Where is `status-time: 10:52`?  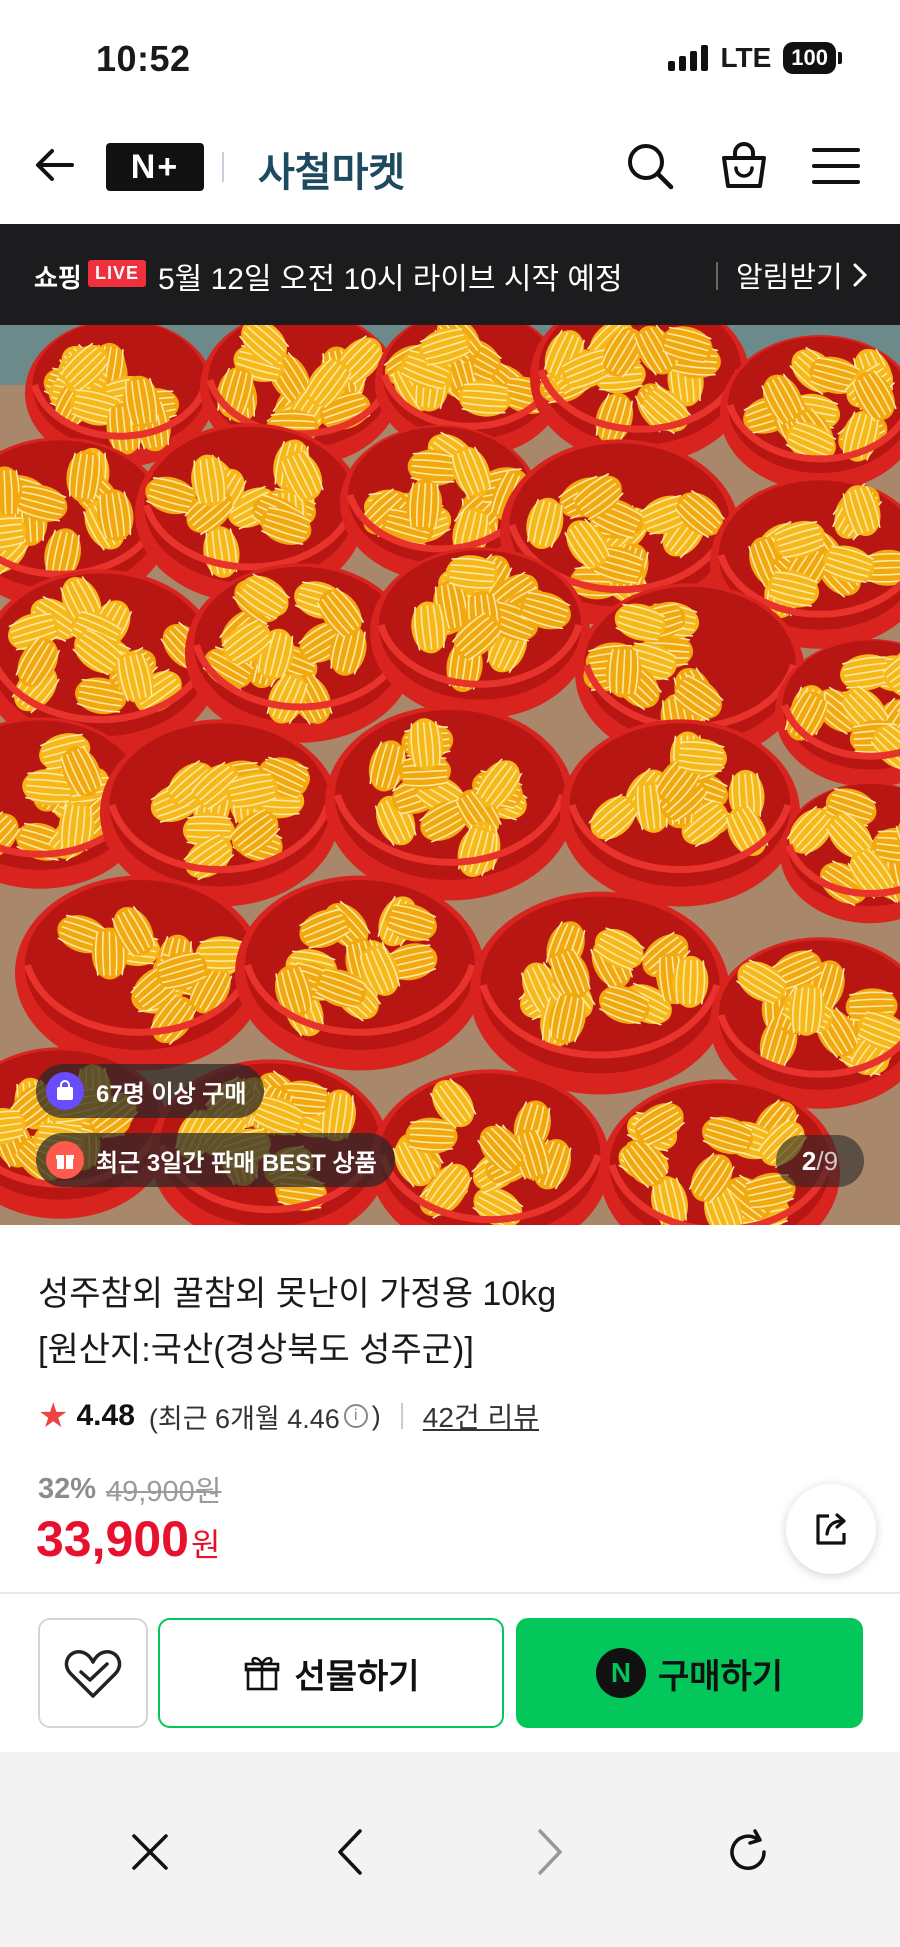
status-time: 10:52 is located at coordinates (143, 58).